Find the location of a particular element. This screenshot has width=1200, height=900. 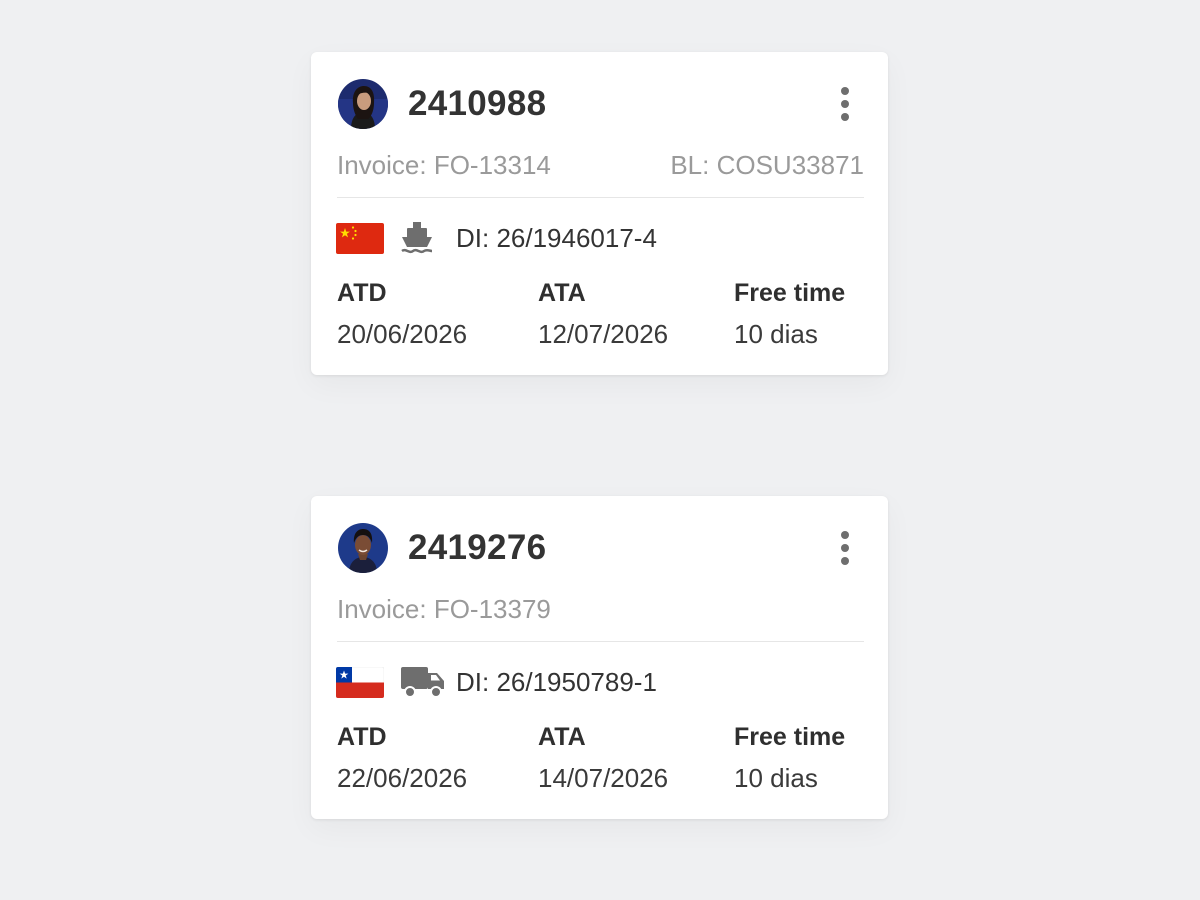

document-references: Invoice: FO-13314 BL: COSU33871 is located at coordinates (600, 165).